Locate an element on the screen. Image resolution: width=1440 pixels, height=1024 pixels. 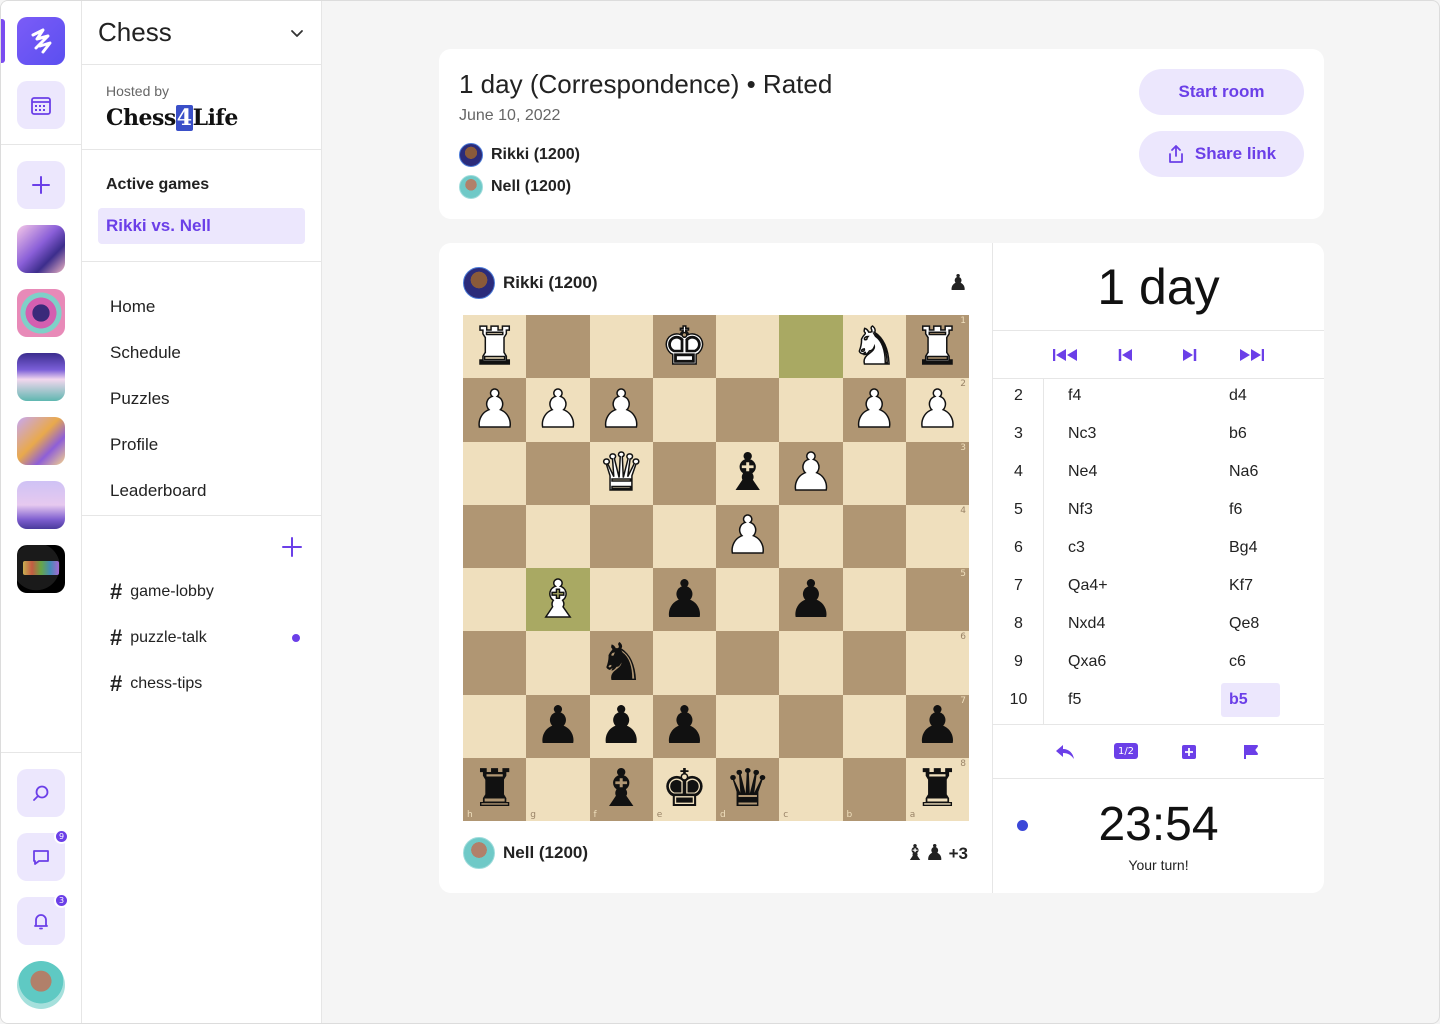
board-square: ♜ h is located at coordinates (495, 789).